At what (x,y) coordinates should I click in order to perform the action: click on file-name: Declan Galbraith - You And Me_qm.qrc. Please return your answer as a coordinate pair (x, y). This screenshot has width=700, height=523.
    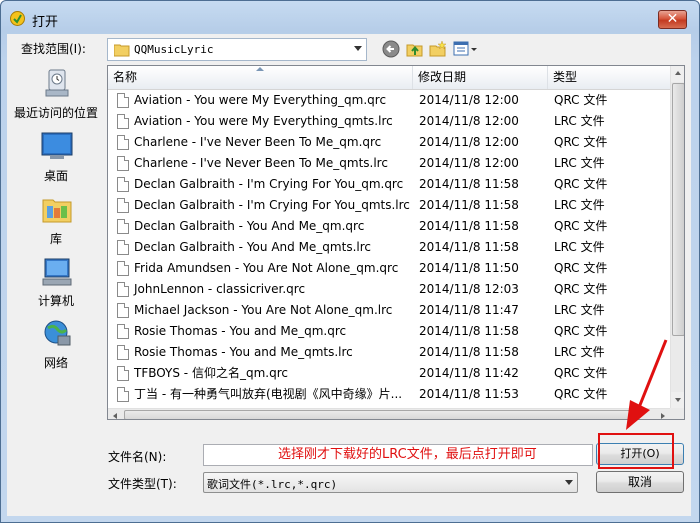
    Looking at the image, I should click on (249, 226).